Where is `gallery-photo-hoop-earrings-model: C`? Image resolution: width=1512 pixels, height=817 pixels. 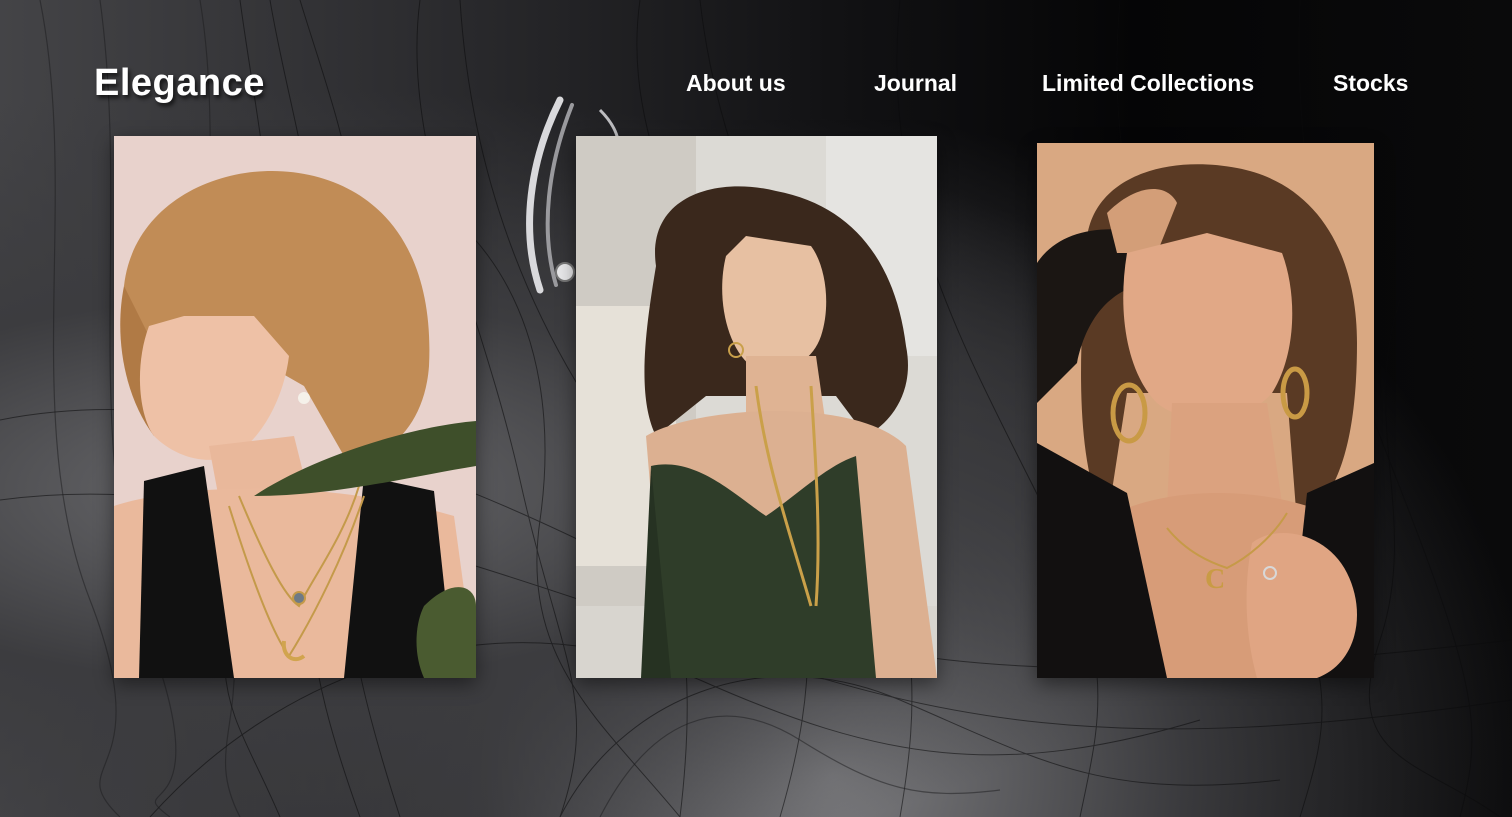
gallery-photo-hoop-earrings-model: C is located at coordinates (1205, 410).